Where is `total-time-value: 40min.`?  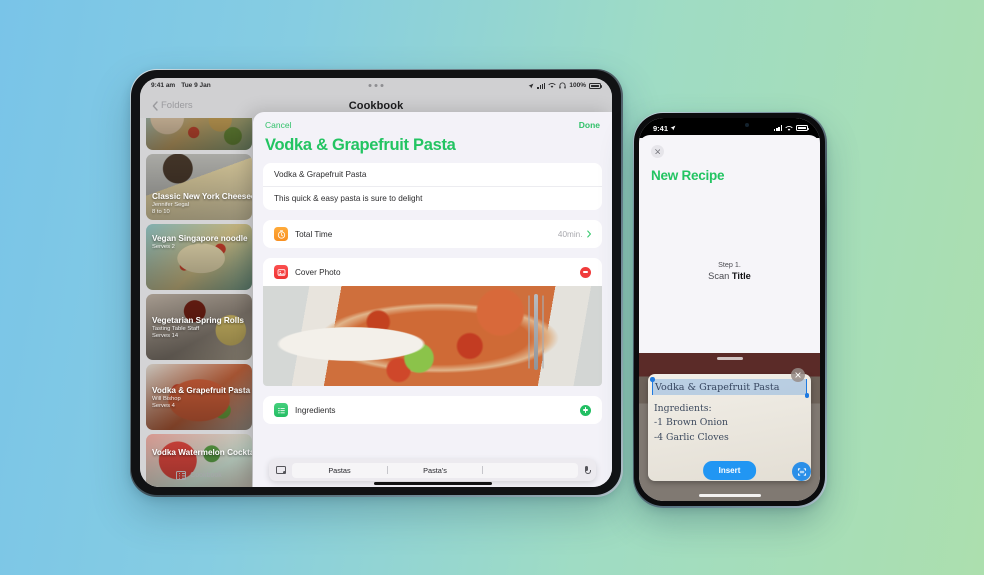 total-time-value: 40min. is located at coordinates (570, 234).